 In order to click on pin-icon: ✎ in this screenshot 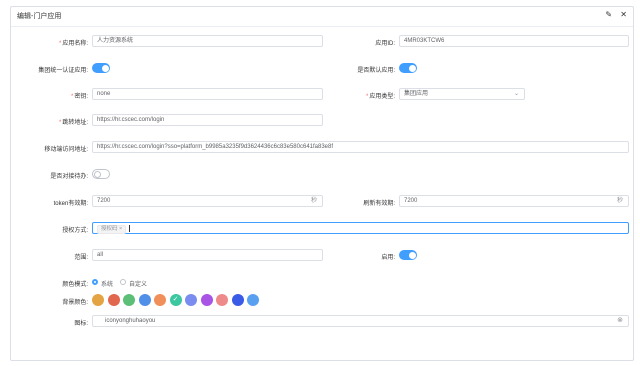, I will do `click(608, 14)`.